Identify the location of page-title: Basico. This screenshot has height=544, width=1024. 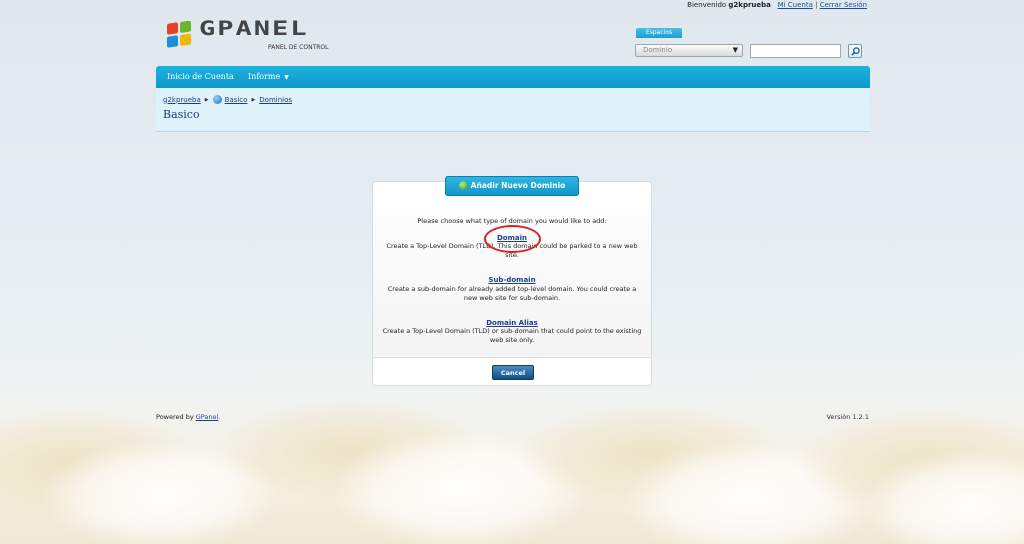
(181, 114).